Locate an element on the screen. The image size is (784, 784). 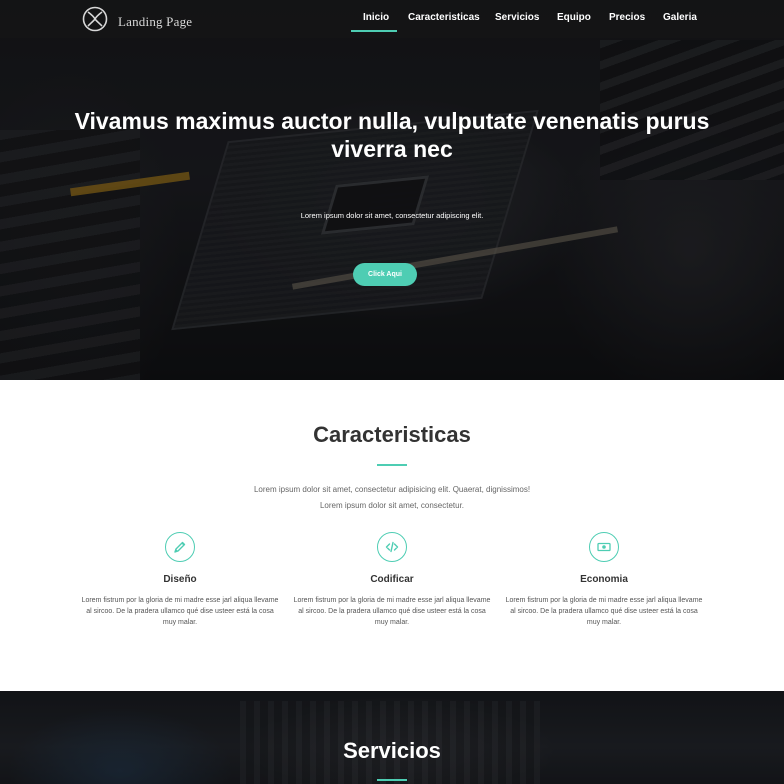
hero-cta-button: Click Aqui is located at coordinates (385, 274).